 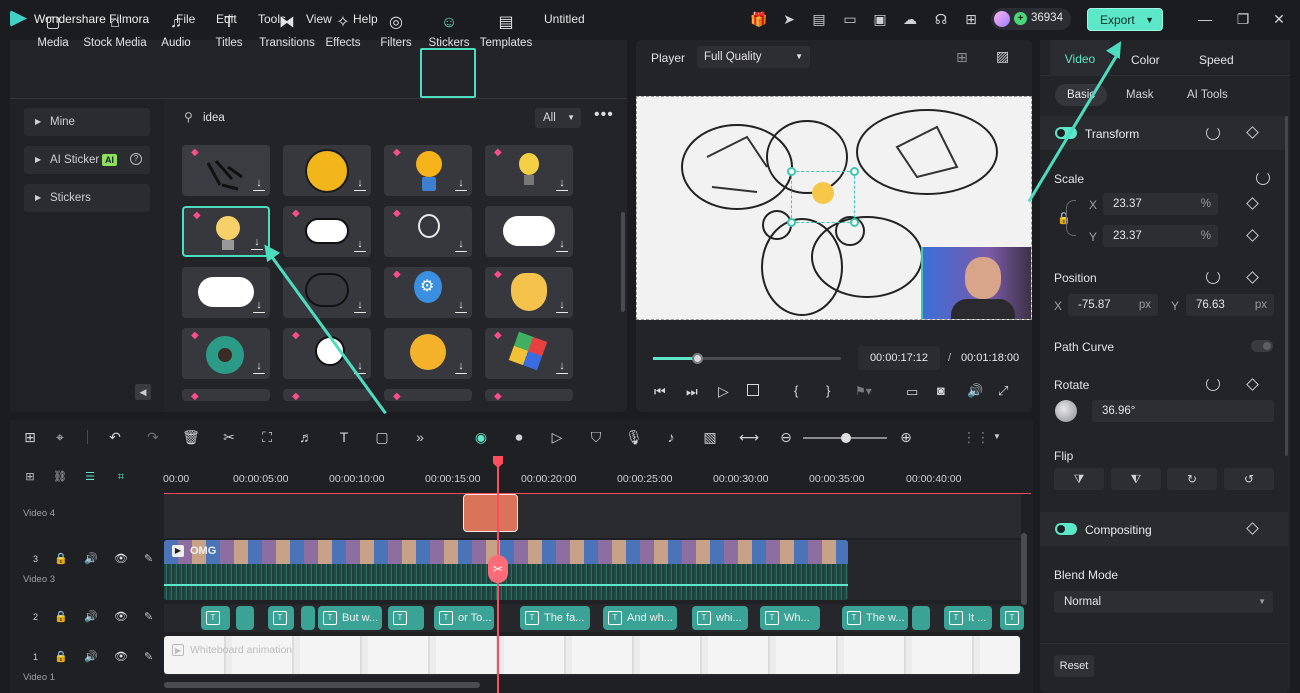 I want to click on rotate-right-button: ↻, so click(x=1192, y=479).